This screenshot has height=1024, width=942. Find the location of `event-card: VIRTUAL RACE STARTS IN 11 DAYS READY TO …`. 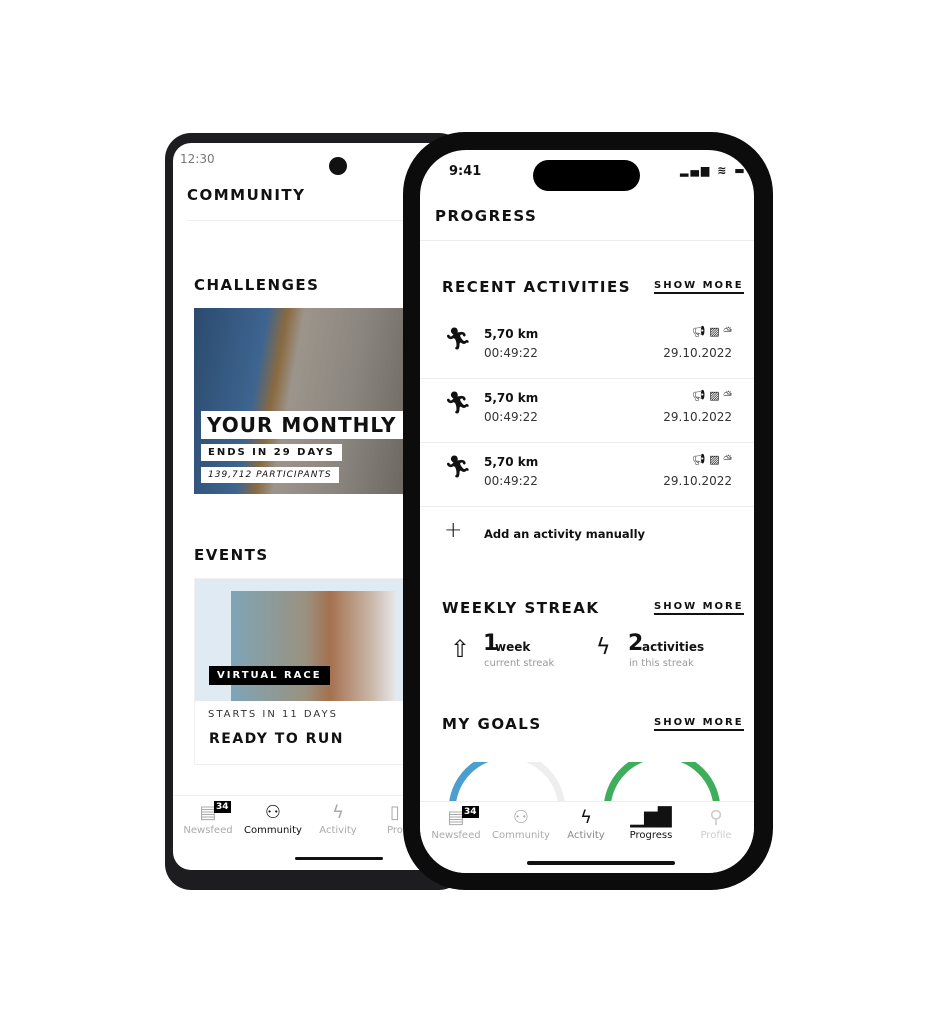

event-card: VIRTUAL RACE STARTS IN 11 DAYS READY TO … is located at coordinates (302, 671).